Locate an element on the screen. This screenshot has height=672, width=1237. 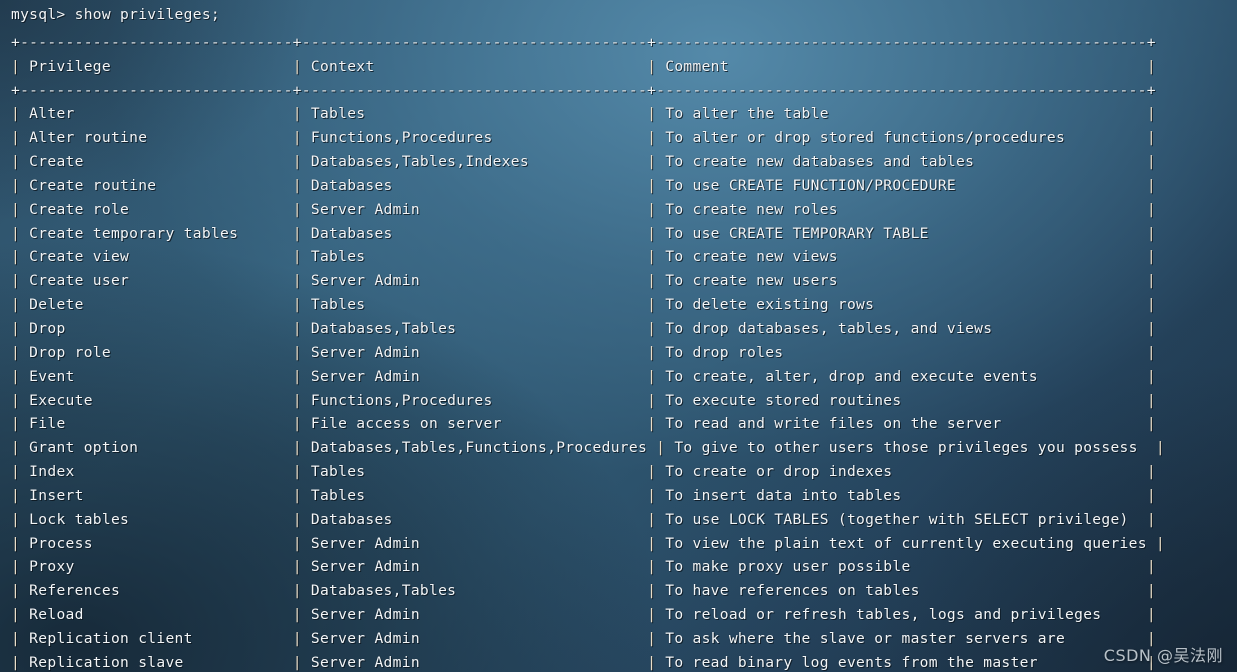
cell-c2: To create or drop indexes is located at coordinates (901, 472).